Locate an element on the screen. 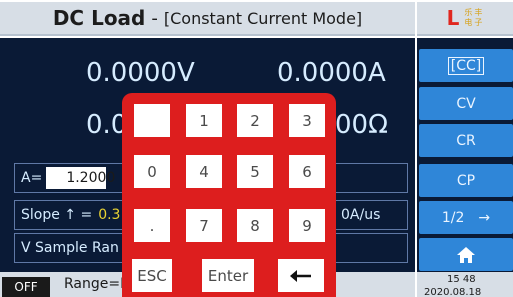 This screenshot has width=513, height=297. voltage-sample-range-label: V Sample Ran is located at coordinates (70, 248).